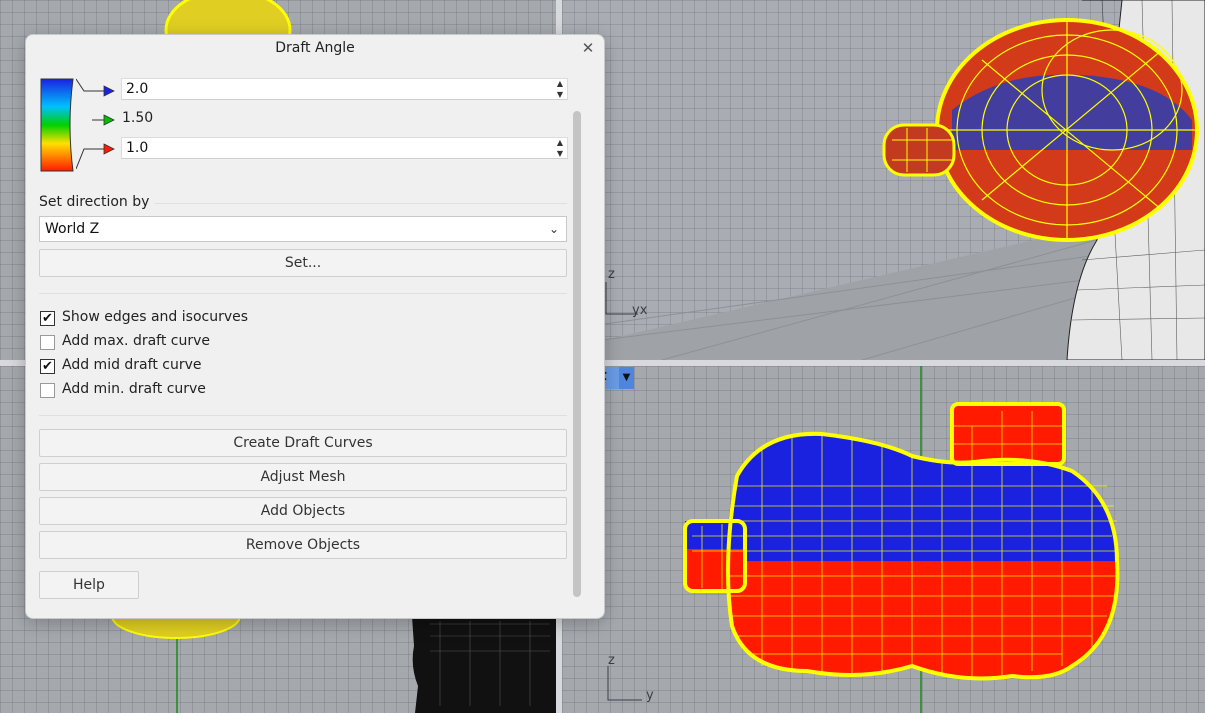 Image resolution: width=1205 pixels, height=713 pixels. What do you see at coordinates (303, 229) in the screenshot?
I see `direction-select: World Z ⌄` at bounding box center [303, 229].